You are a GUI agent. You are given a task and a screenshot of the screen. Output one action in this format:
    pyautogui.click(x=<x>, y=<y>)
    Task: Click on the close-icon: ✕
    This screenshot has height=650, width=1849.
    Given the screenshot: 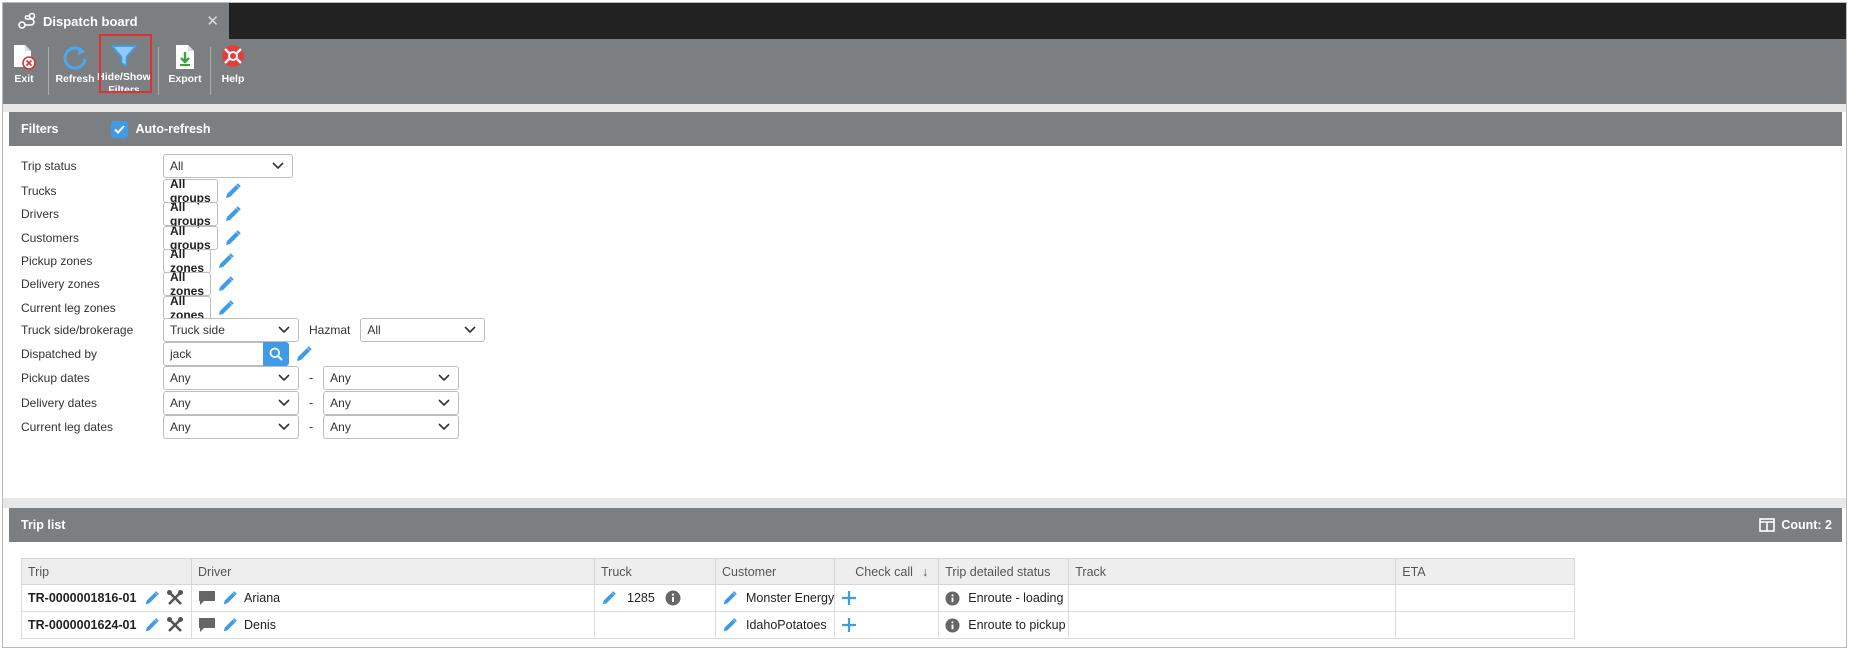 What is the action you would take?
    pyautogui.click(x=212, y=21)
    